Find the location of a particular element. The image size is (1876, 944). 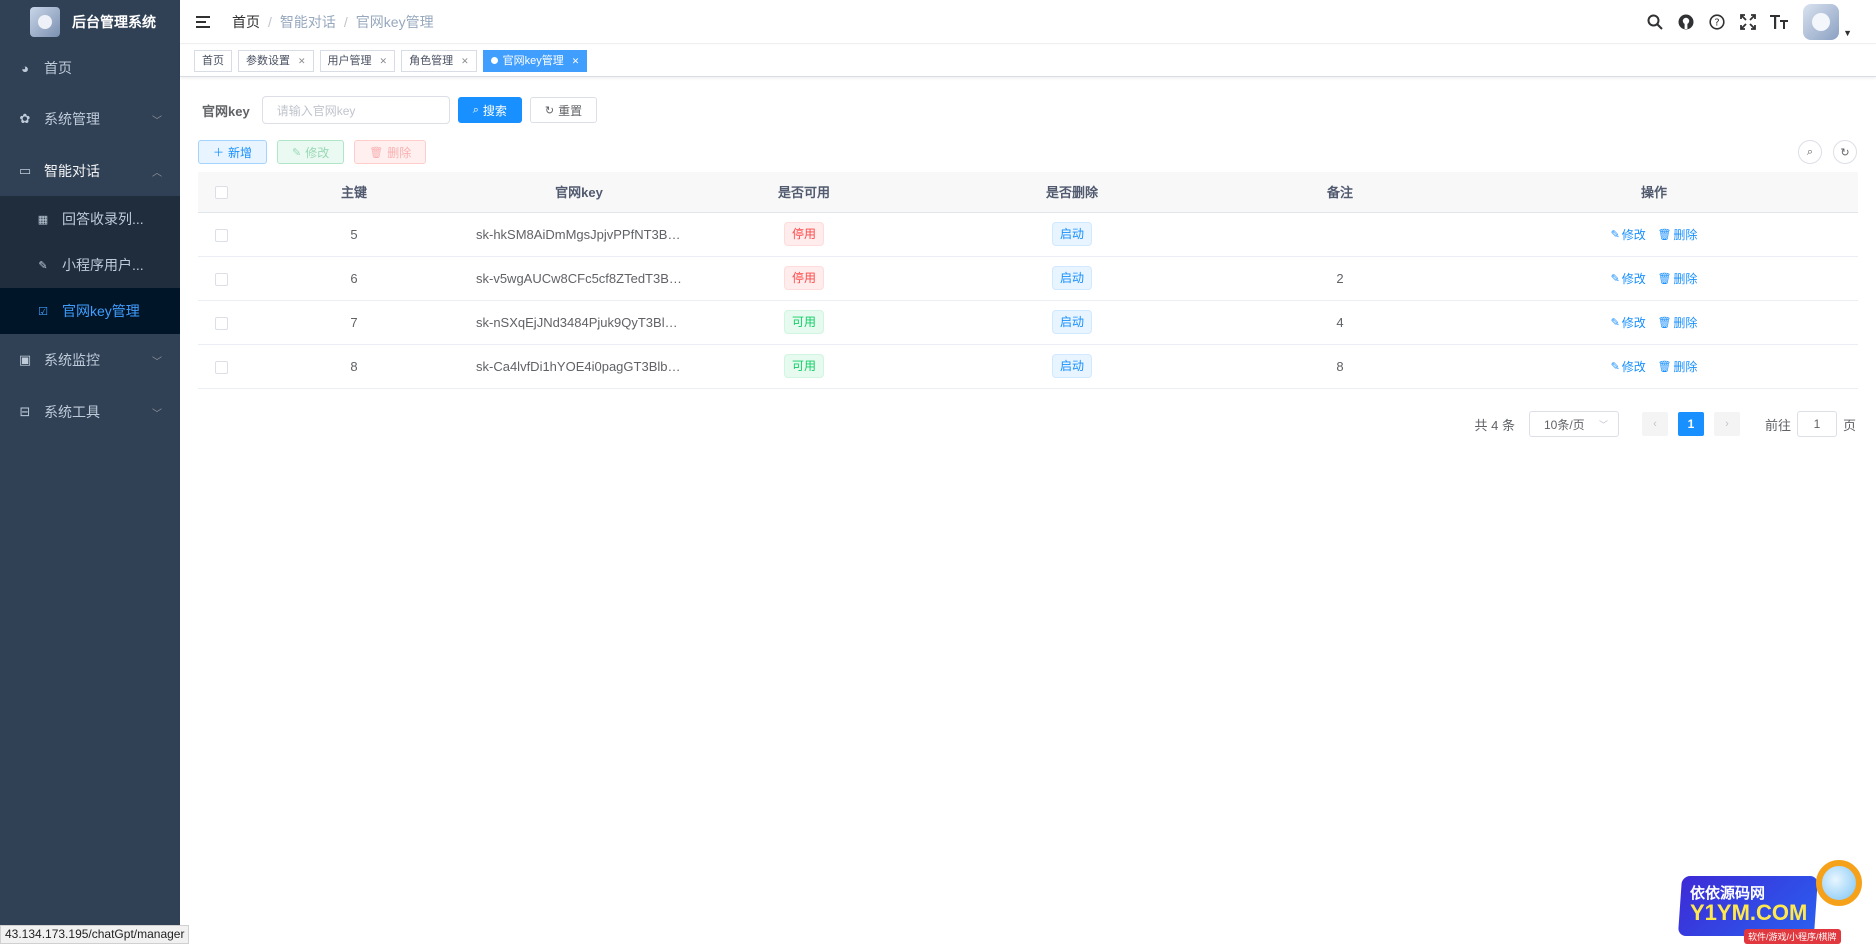

page-size-select: 10条/页 ﹀ is located at coordinates (1573, 424).